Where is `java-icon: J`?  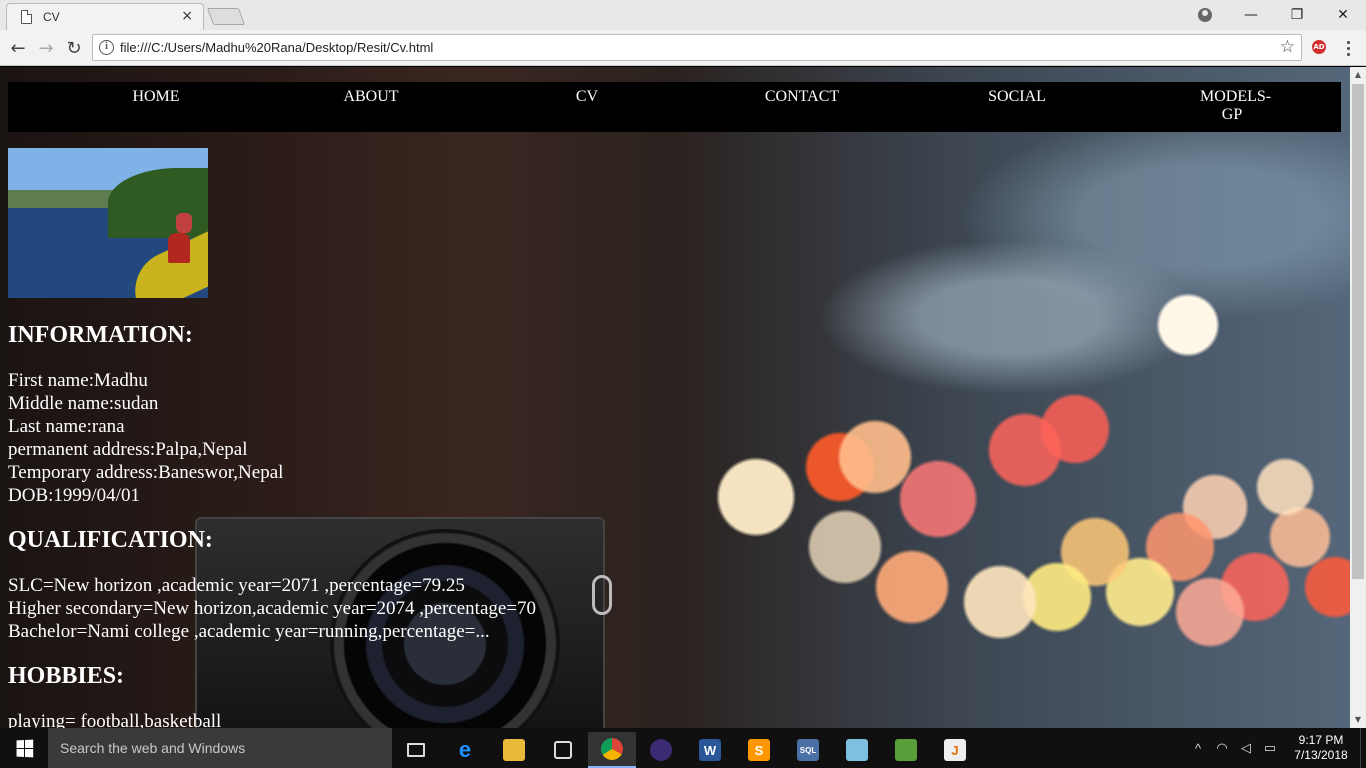
java-icon: J is located at coordinates (955, 750).